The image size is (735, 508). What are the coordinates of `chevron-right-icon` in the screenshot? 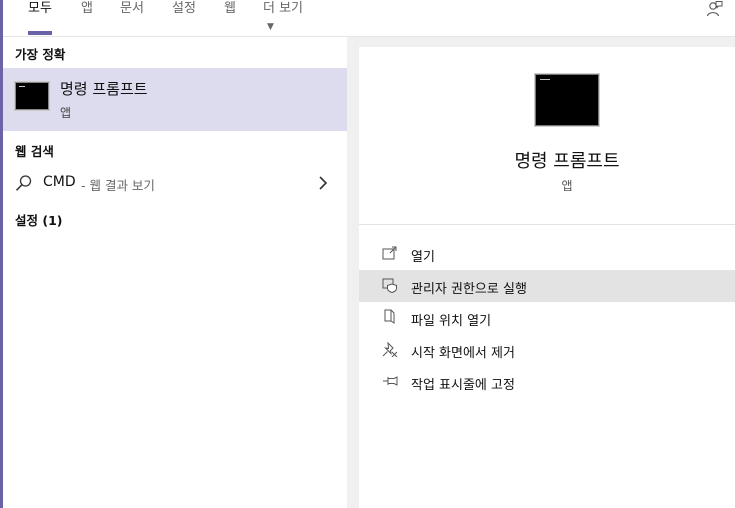 It's located at (323, 183).